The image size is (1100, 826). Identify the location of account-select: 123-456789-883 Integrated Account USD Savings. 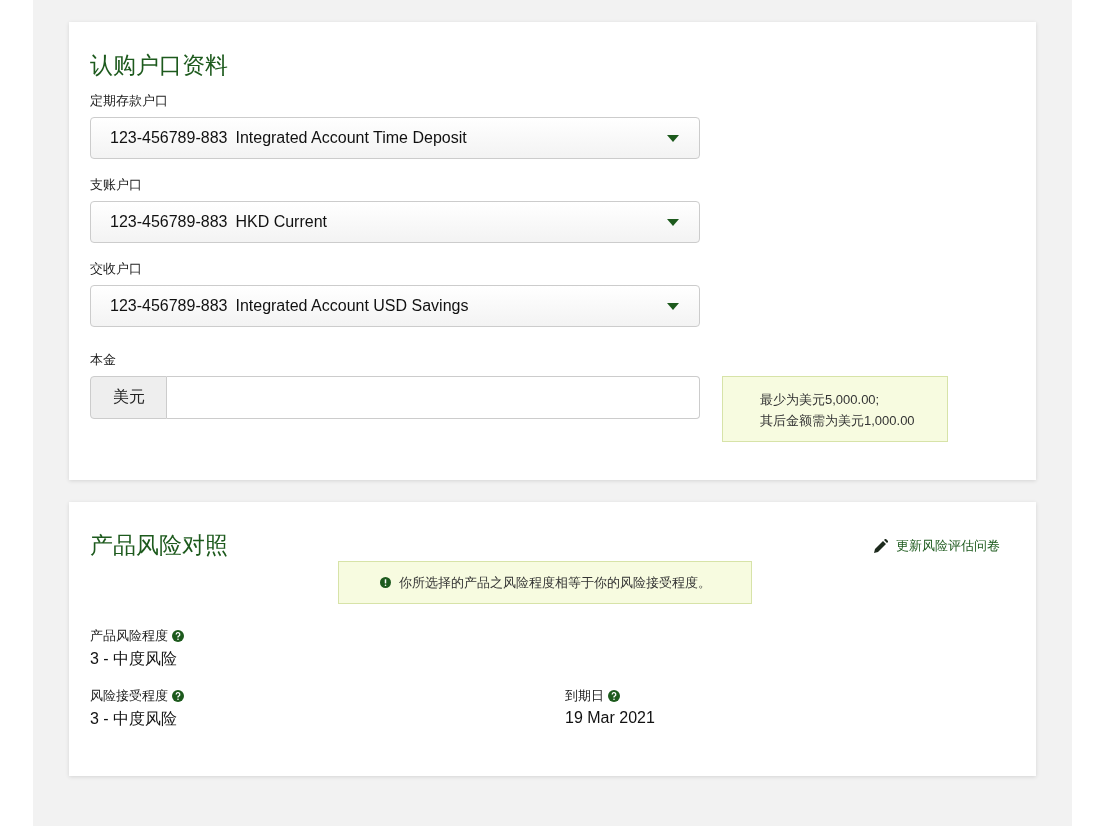
(395, 306).